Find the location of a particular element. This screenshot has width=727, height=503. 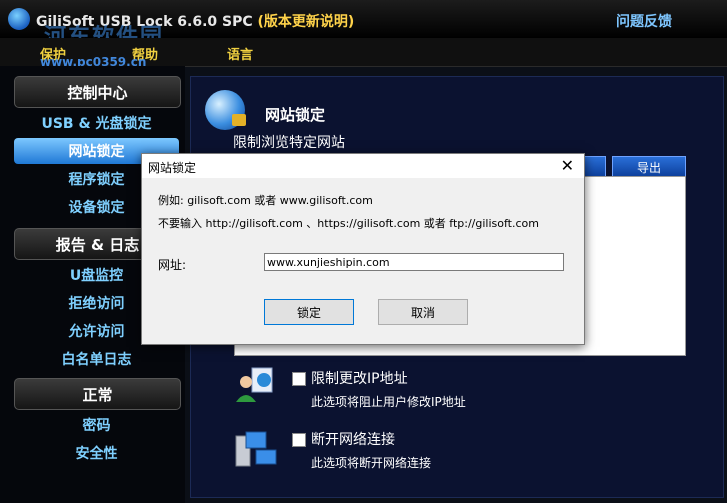

lock-button: 锁定 is located at coordinates (309, 312).